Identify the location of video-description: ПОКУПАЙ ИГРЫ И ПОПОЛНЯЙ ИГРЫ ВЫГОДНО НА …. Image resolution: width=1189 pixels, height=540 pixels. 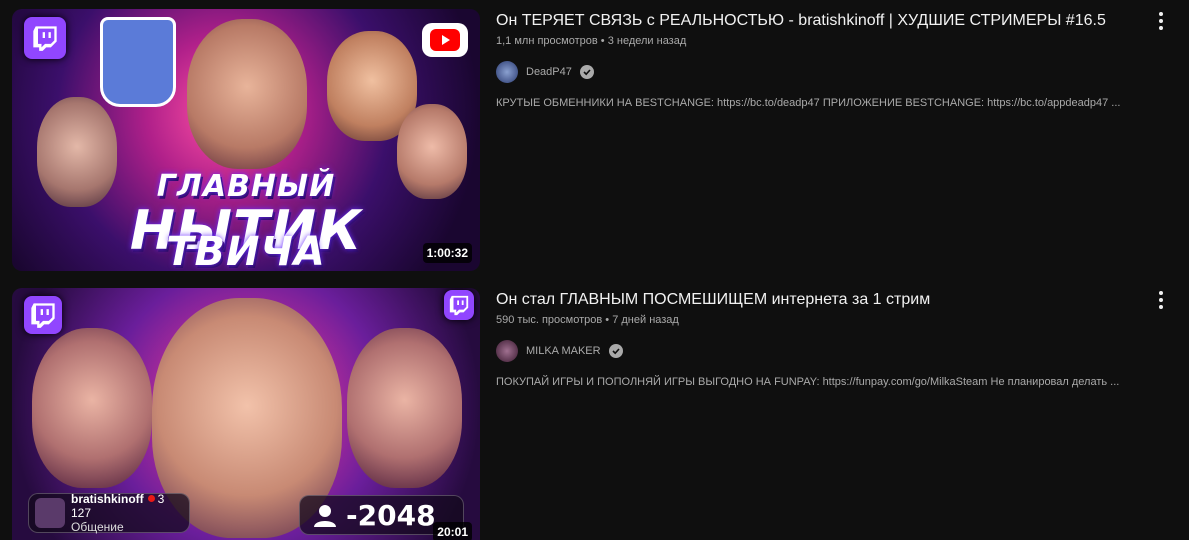
(808, 382).